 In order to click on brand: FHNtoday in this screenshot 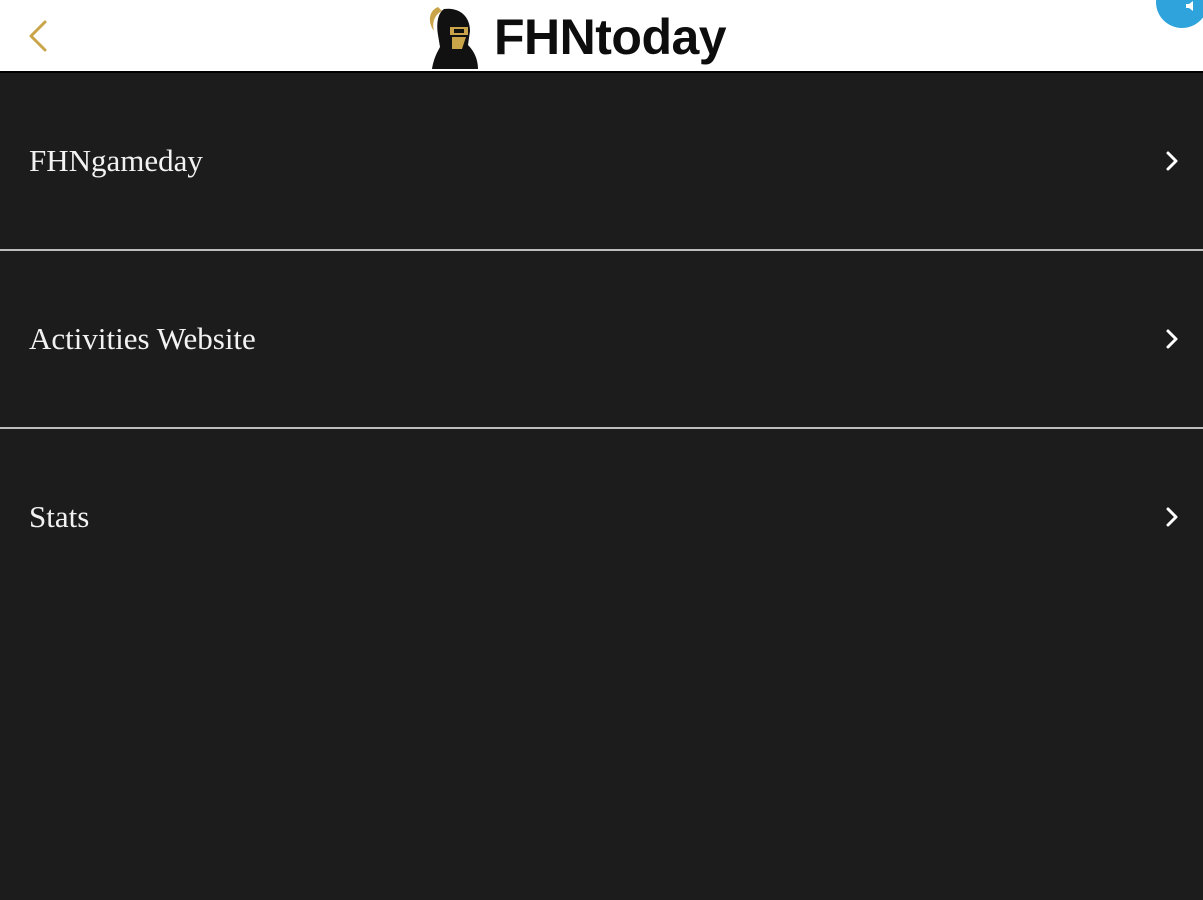, I will do `click(575, 36)`.